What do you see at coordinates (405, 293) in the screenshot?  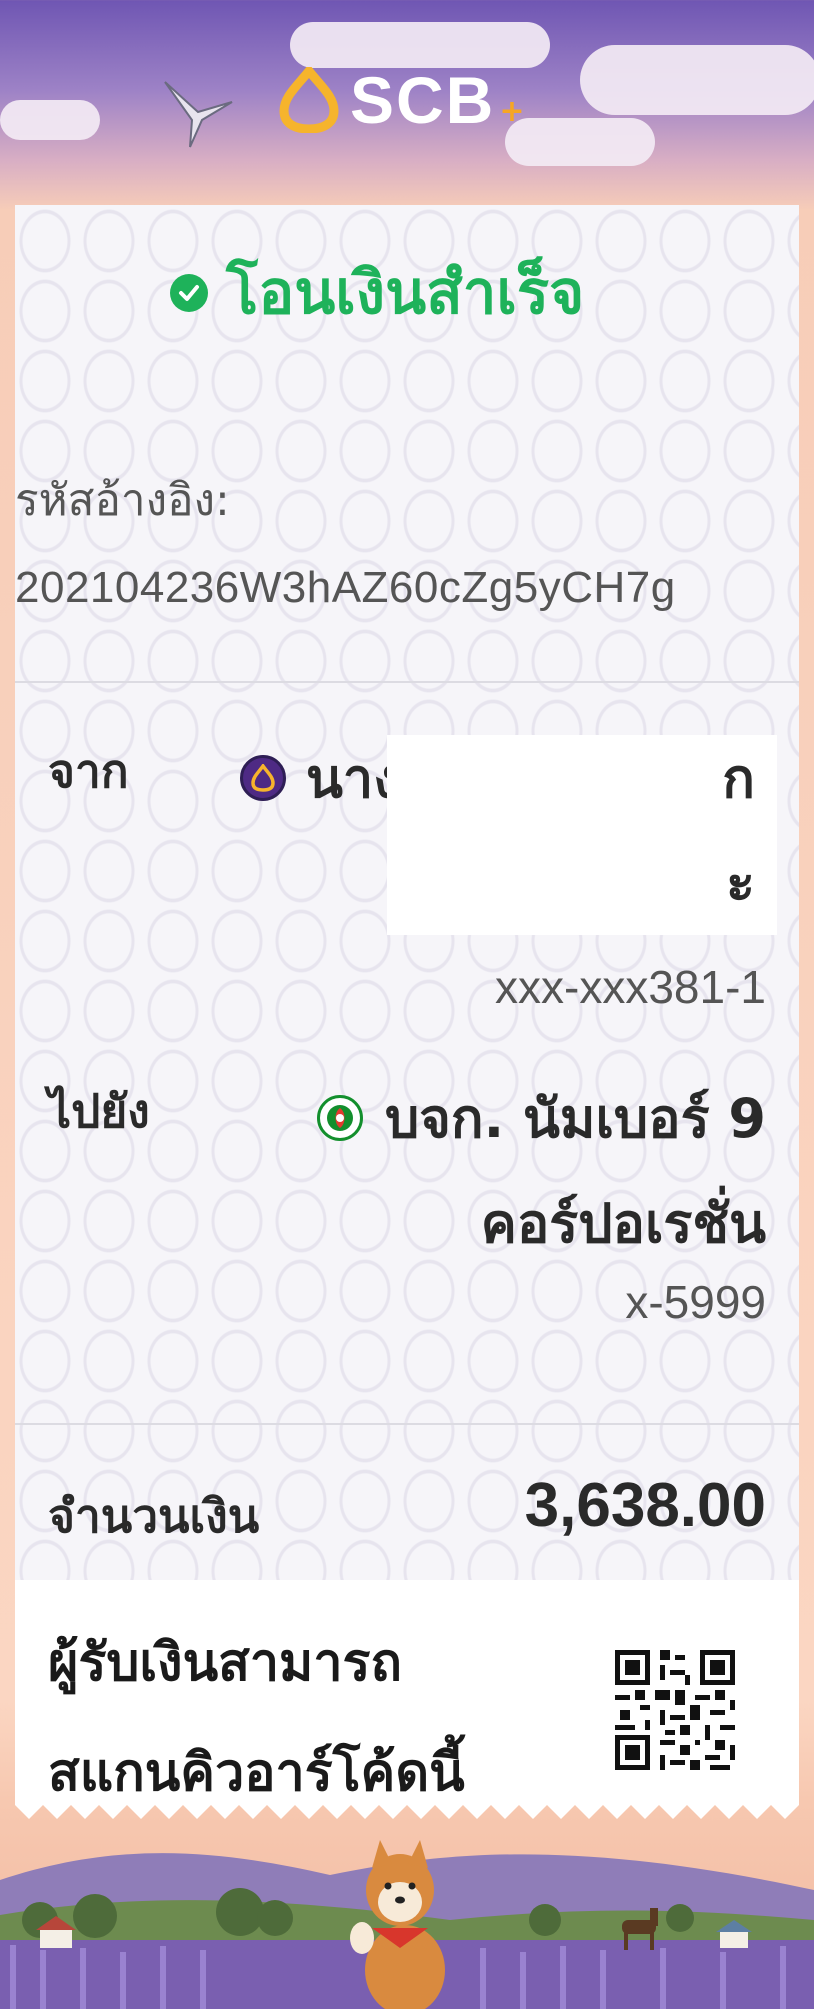 I see `status-text: โอนเงินสำเร็จ` at bounding box center [405, 293].